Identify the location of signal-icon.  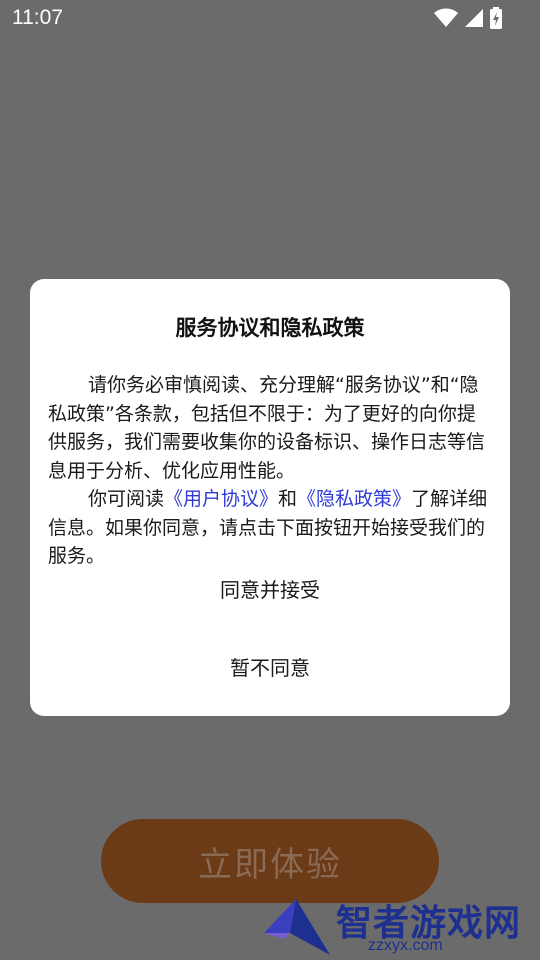
(474, 18).